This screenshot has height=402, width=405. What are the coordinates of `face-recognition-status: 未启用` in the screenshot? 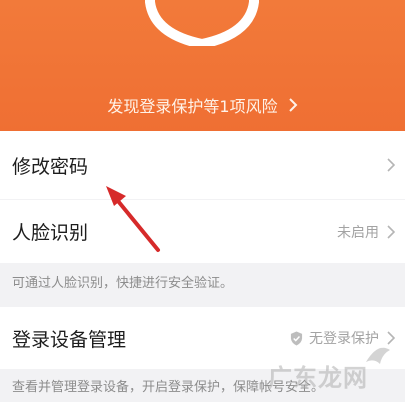 It's located at (358, 232).